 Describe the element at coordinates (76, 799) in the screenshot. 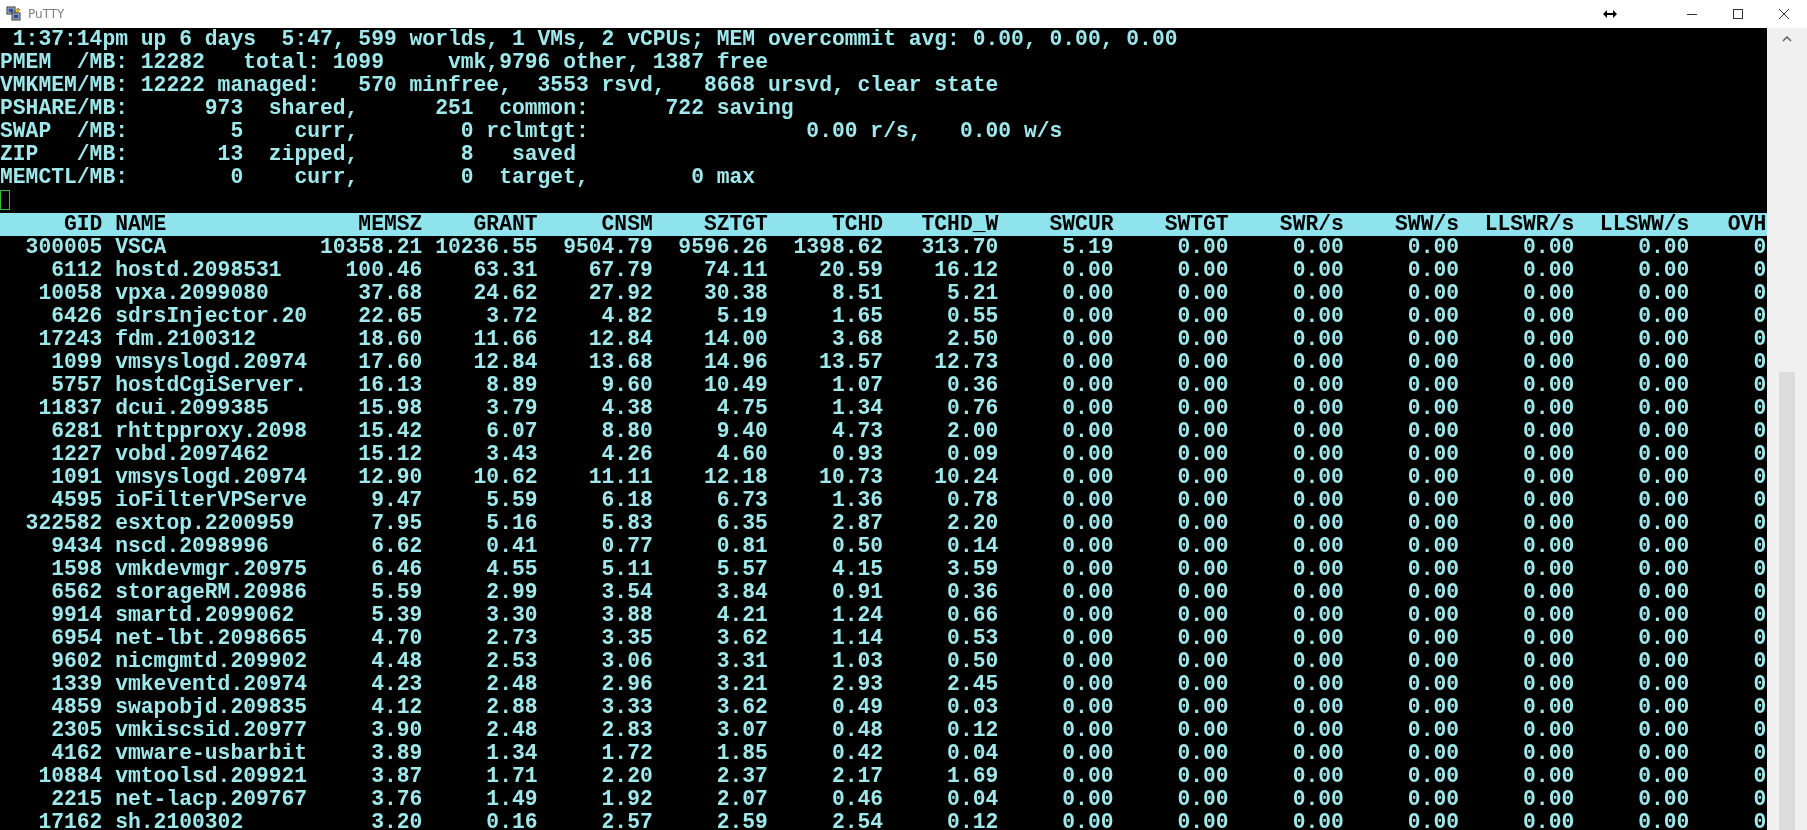

I see `table-cell-text: 2215` at that location.